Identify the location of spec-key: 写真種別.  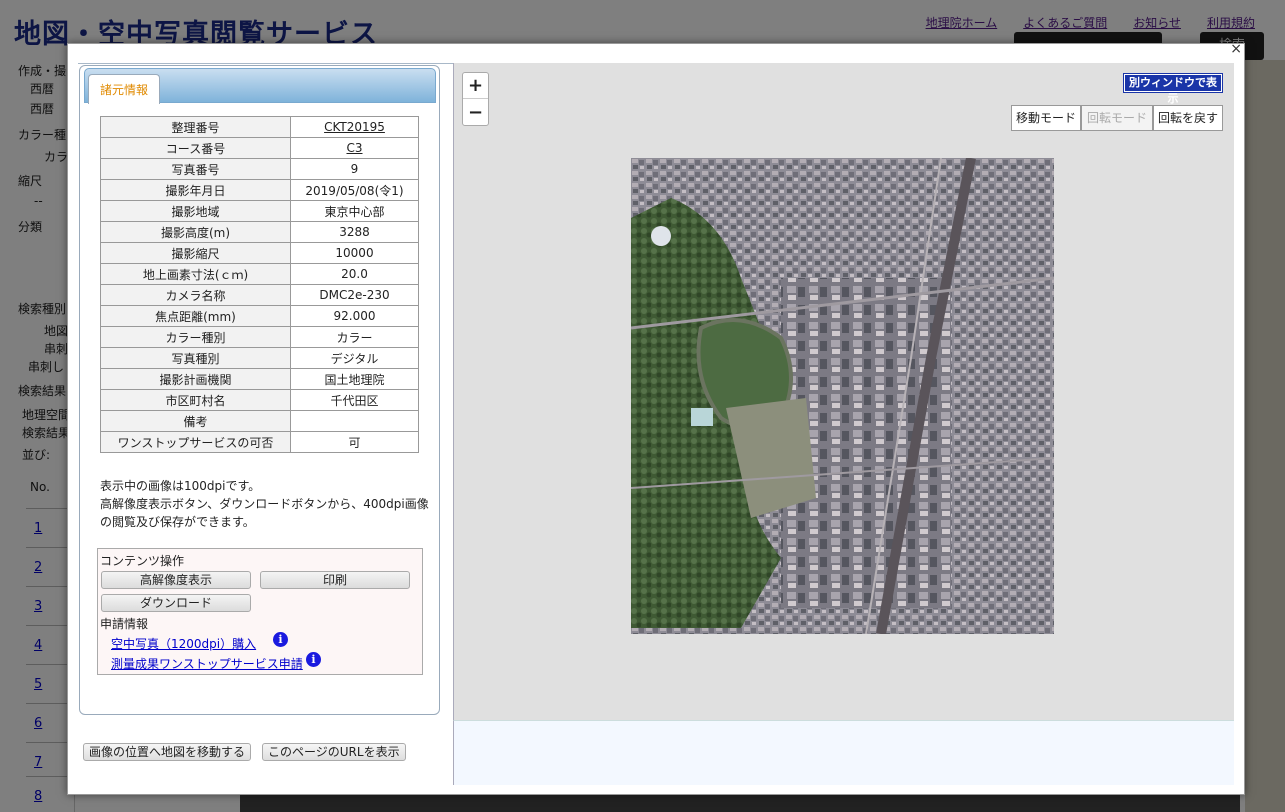
(195, 358).